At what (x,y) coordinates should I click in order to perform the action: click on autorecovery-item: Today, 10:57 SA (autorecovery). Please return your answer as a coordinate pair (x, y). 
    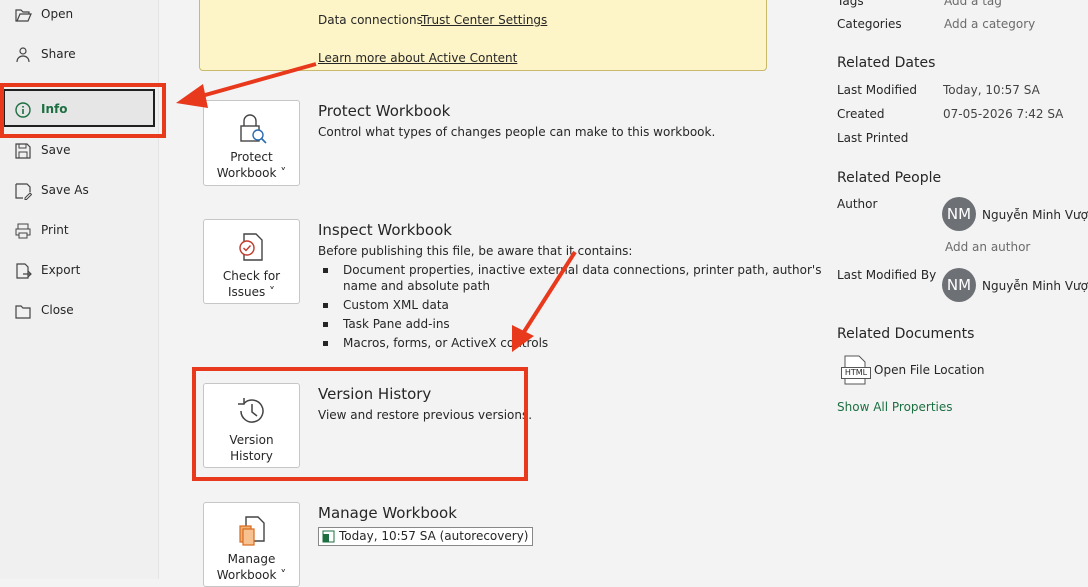
    Looking at the image, I should click on (426, 536).